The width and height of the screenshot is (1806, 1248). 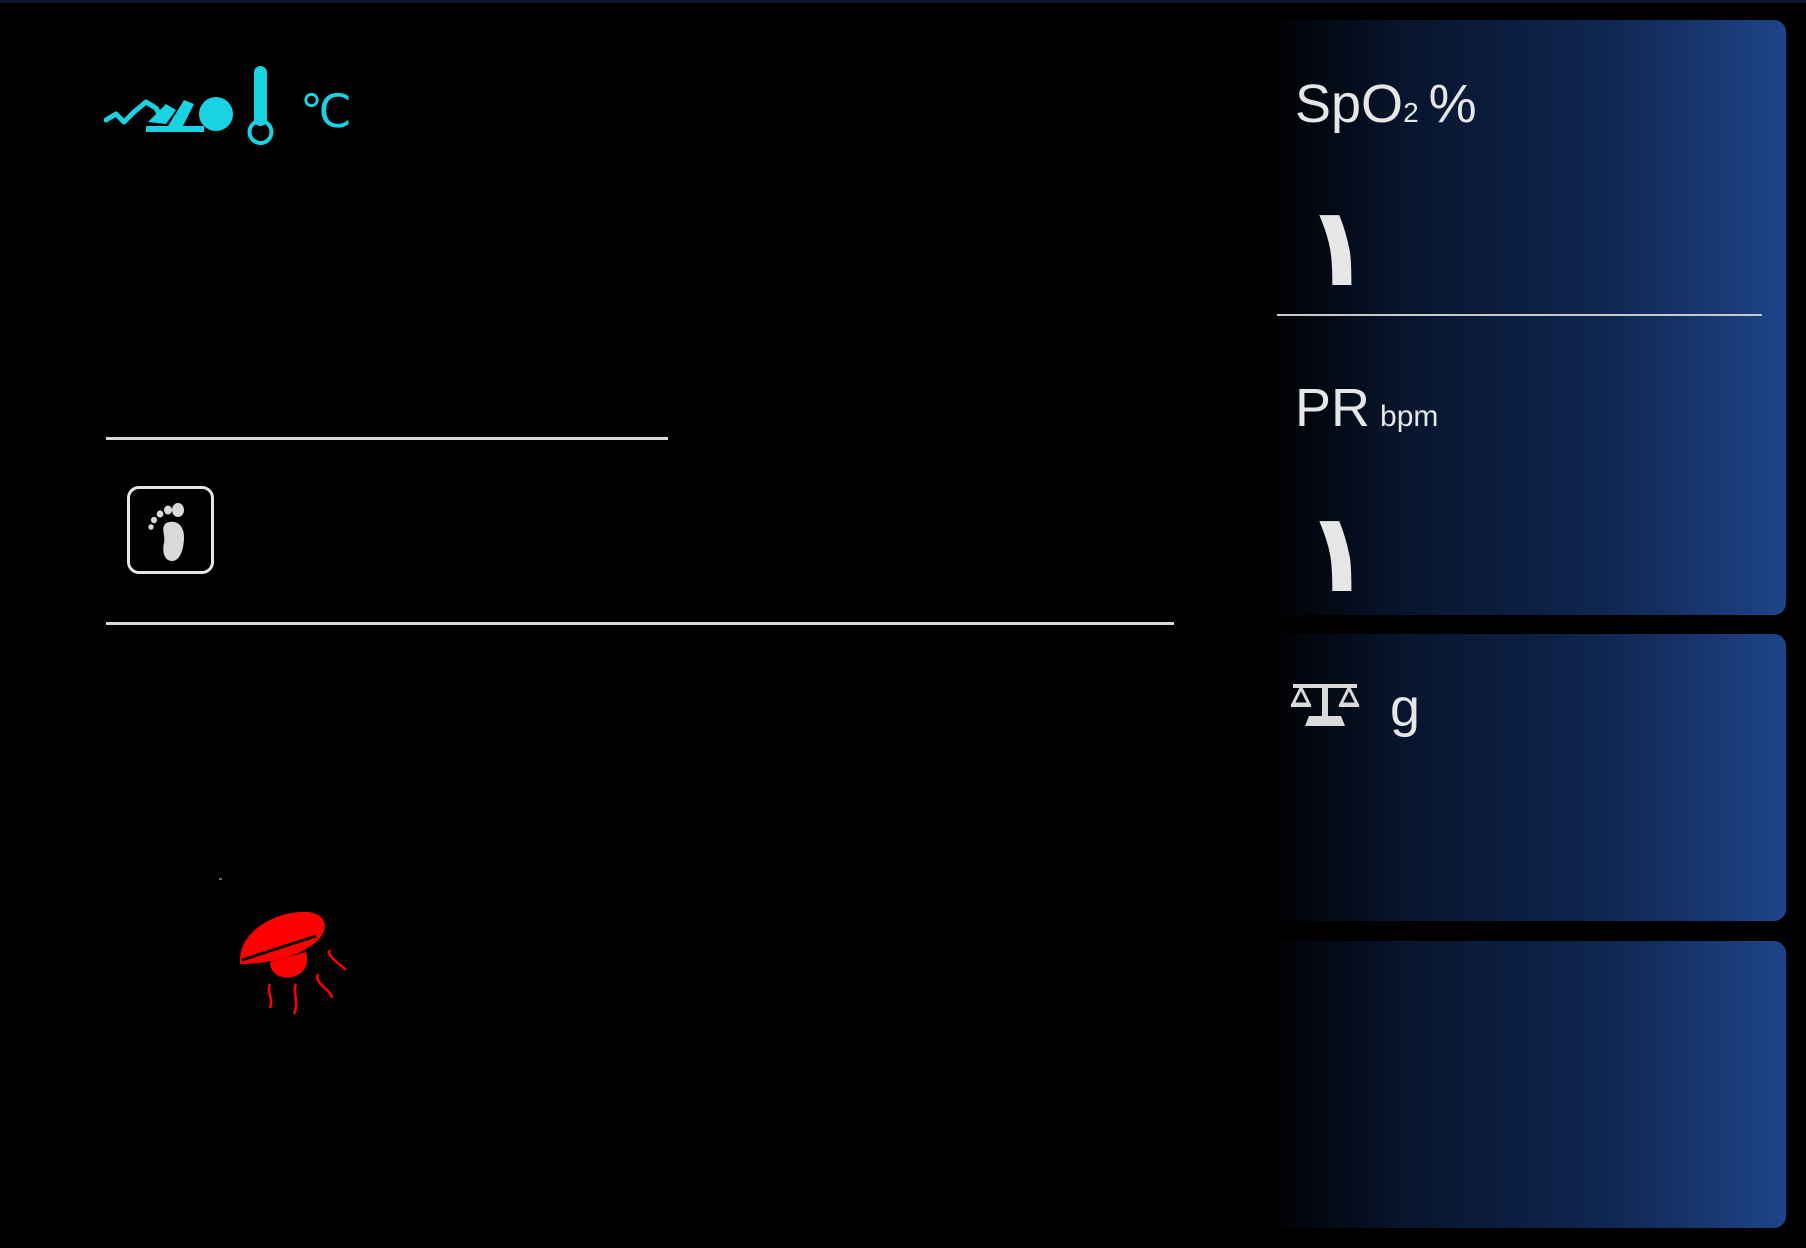 I want to click on pr-label: PR bpm, so click(x=1366, y=412).